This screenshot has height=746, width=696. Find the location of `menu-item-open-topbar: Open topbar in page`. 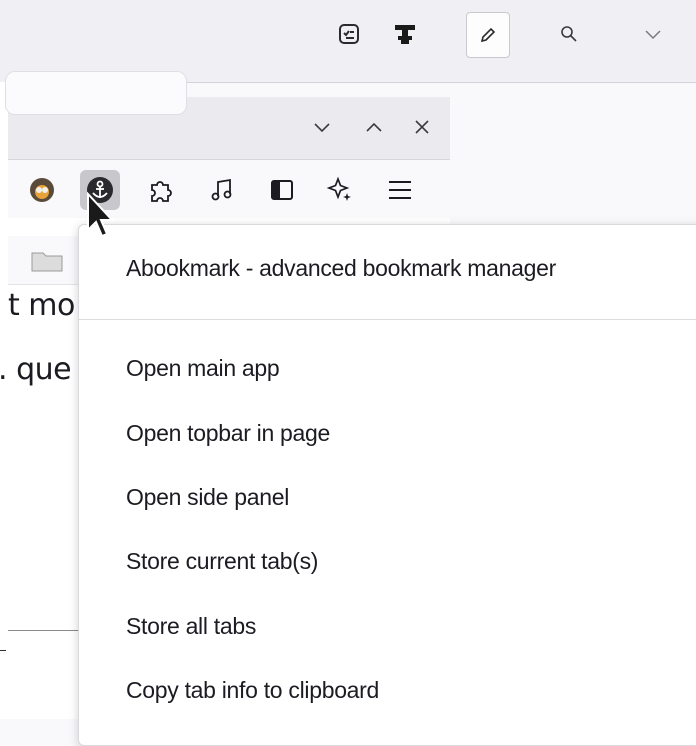

menu-item-open-topbar: Open topbar in page is located at coordinates (228, 433).